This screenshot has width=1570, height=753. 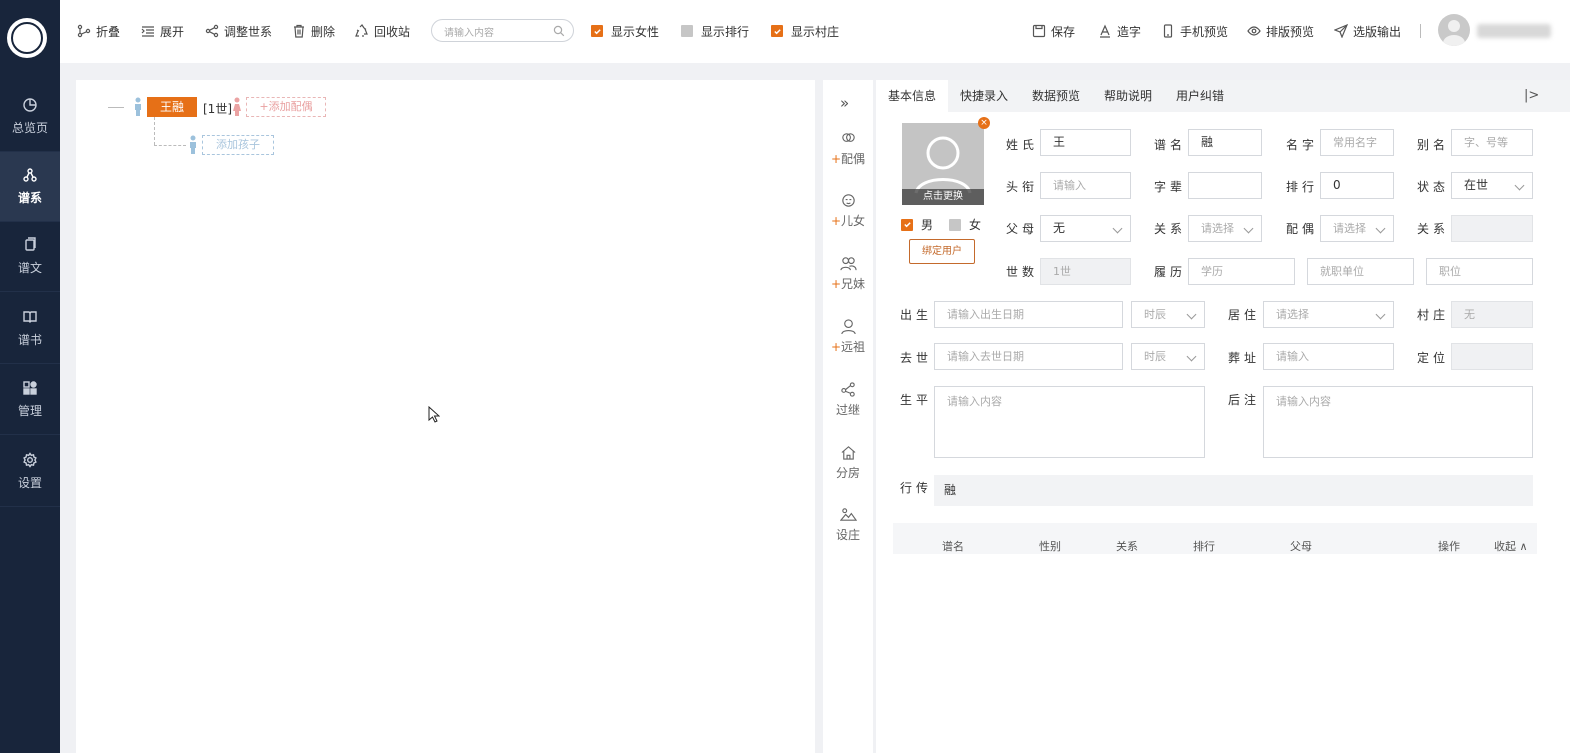 What do you see at coordinates (382, 31) in the screenshot?
I see `recycle-bin-button: 回收站` at bounding box center [382, 31].